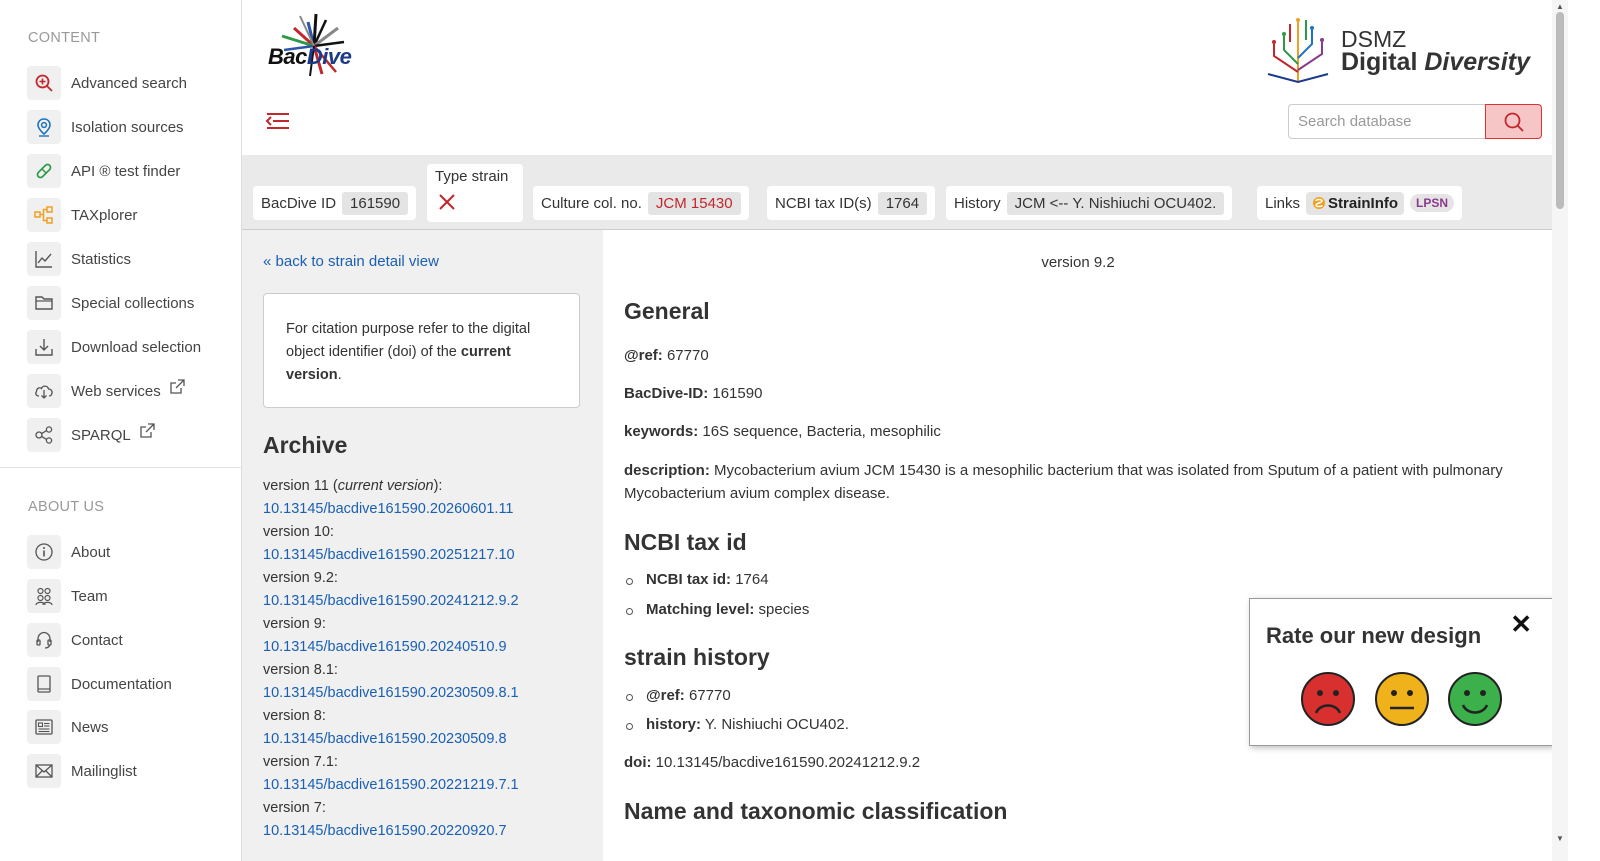 This screenshot has width=1600, height=861. What do you see at coordinates (101, 259) in the screenshot?
I see `sidebar-item-label: Statistics` at bounding box center [101, 259].